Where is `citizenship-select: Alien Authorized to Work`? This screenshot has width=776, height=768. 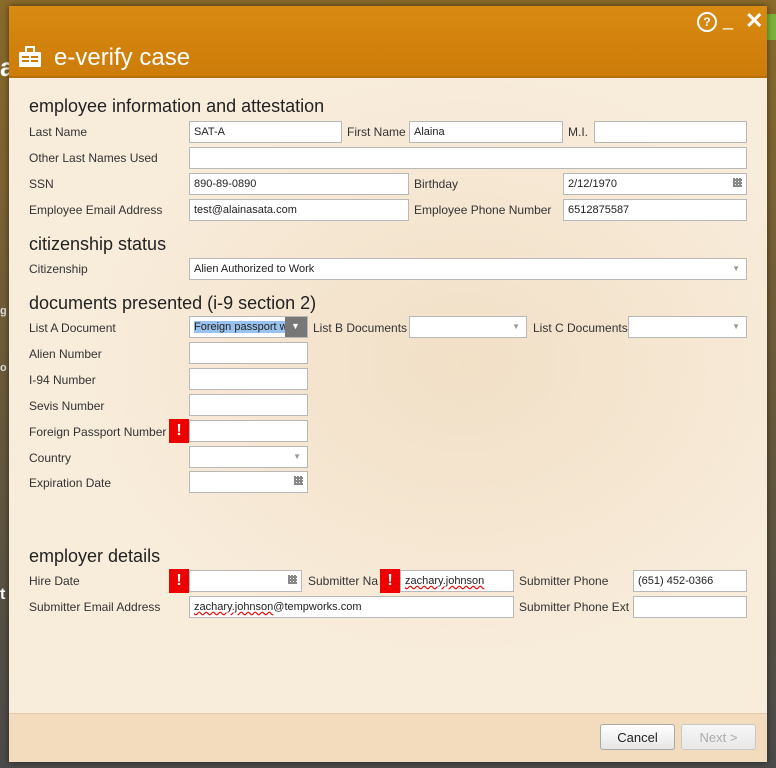
citizenship-select: Alien Authorized to Work is located at coordinates (468, 269).